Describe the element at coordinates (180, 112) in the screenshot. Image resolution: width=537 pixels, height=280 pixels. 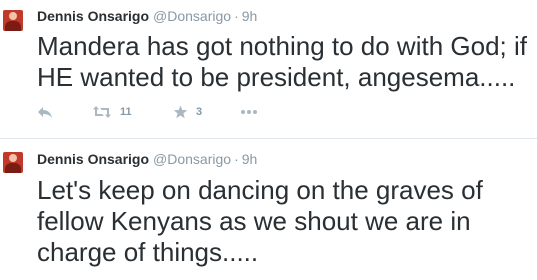
I see `star-icon` at that location.